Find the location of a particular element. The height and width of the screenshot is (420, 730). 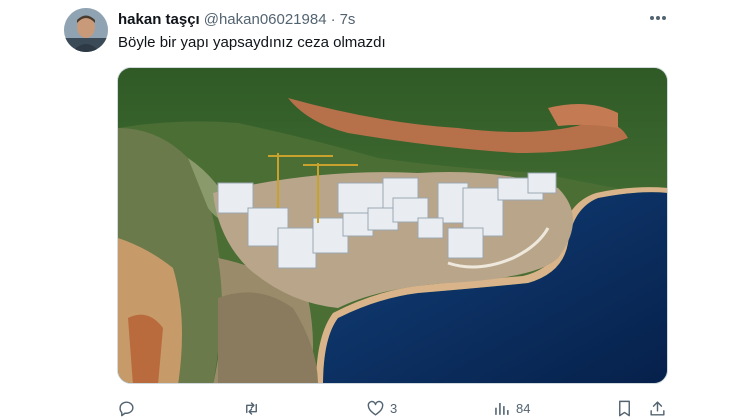

reply-icon is located at coordinates (126, 408).